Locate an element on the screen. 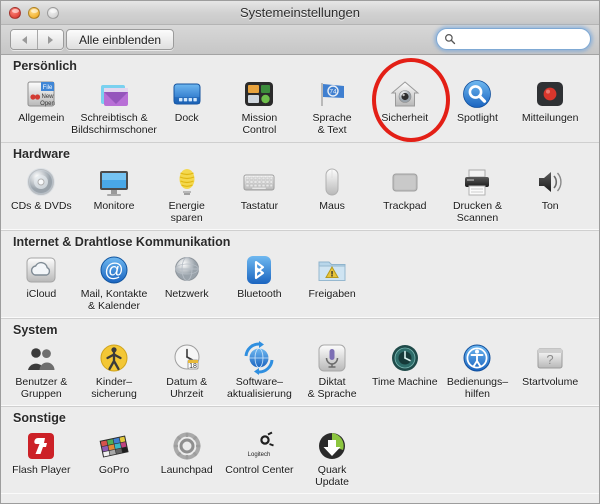 Image resolution: width=600 pixels, height=504 pixels. pref-pane-monitore: Monitore is located at coordinates (114, 193).